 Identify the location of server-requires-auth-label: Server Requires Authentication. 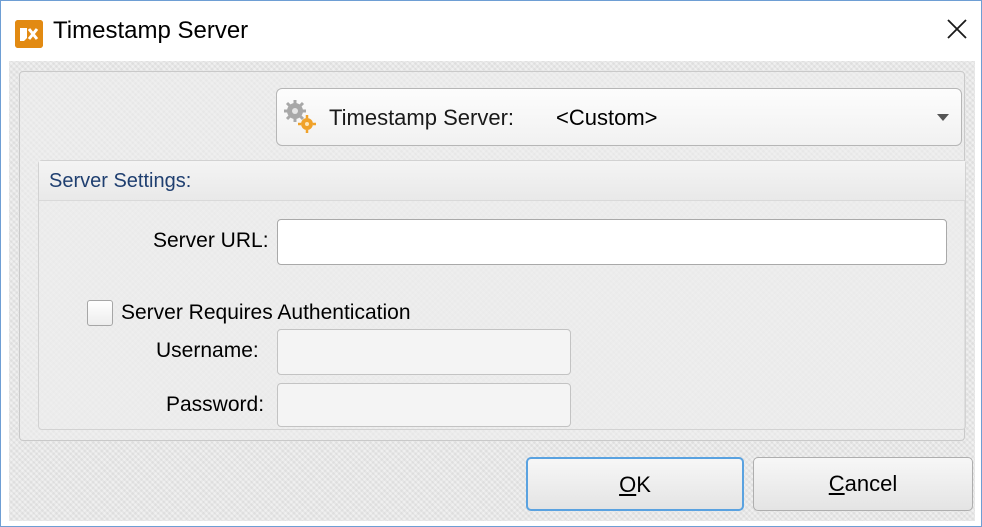
(266, 313).